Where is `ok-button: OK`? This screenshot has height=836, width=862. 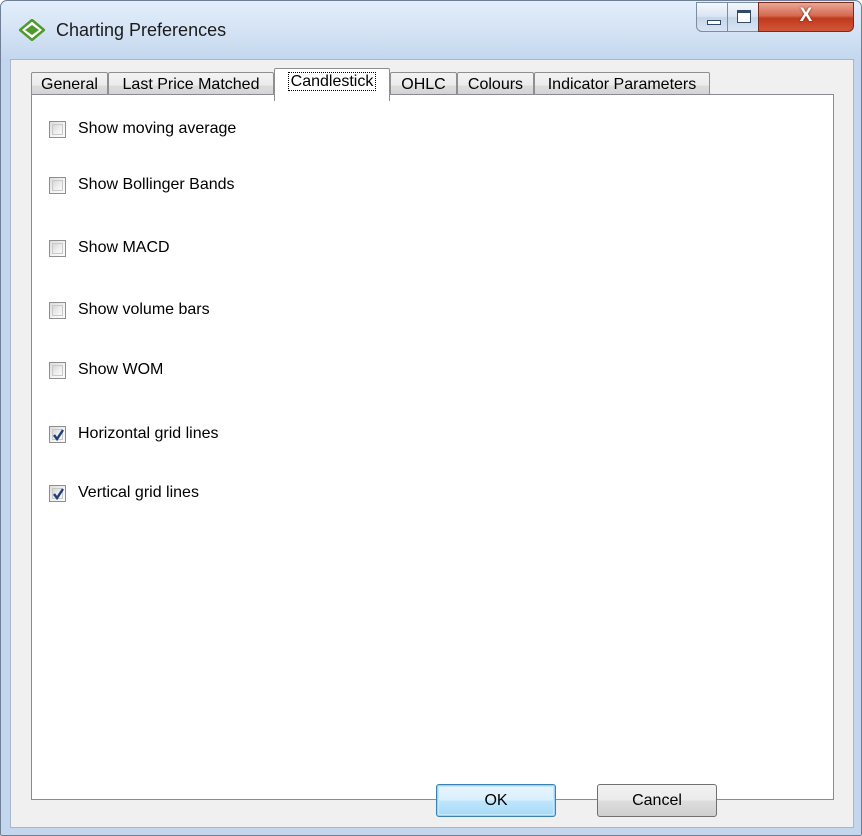
ok-button: OK is located at coordinates (496, 800).